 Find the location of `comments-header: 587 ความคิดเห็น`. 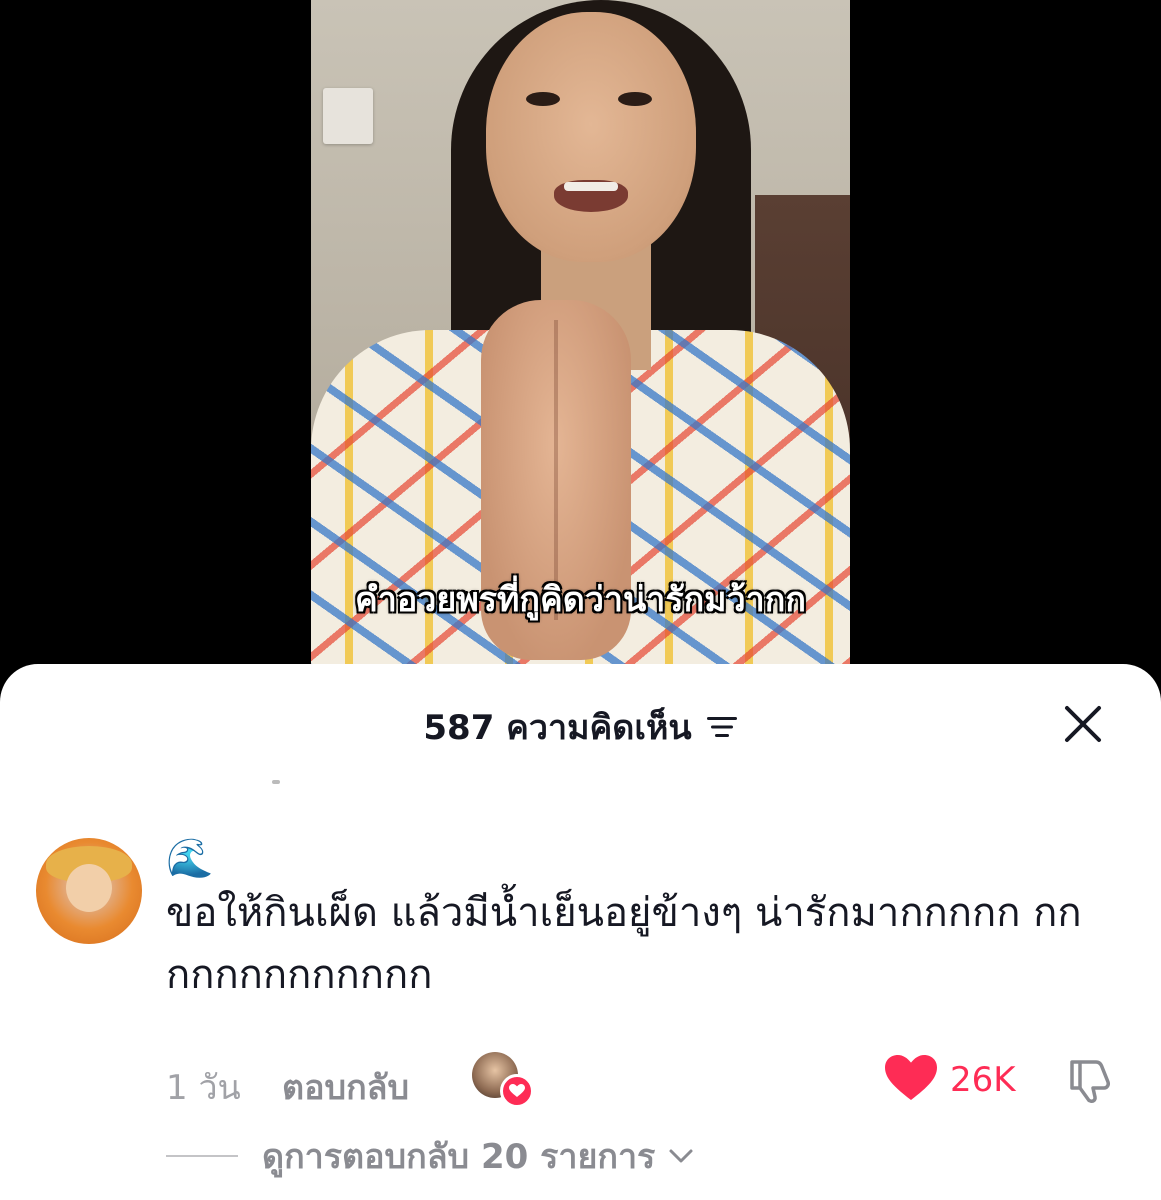

comments-header: 587 ความคิดเห็น is located at coordinates (580, 727).